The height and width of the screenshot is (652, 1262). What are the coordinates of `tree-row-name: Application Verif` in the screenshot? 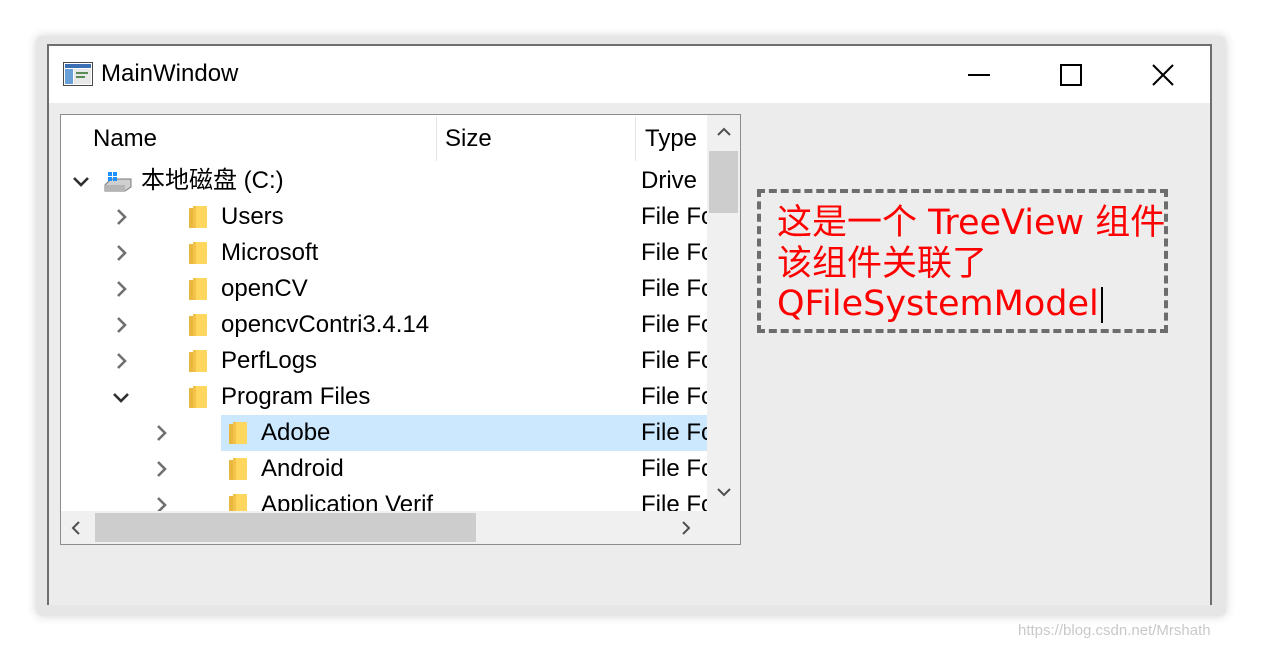 It's located at (347, 501).